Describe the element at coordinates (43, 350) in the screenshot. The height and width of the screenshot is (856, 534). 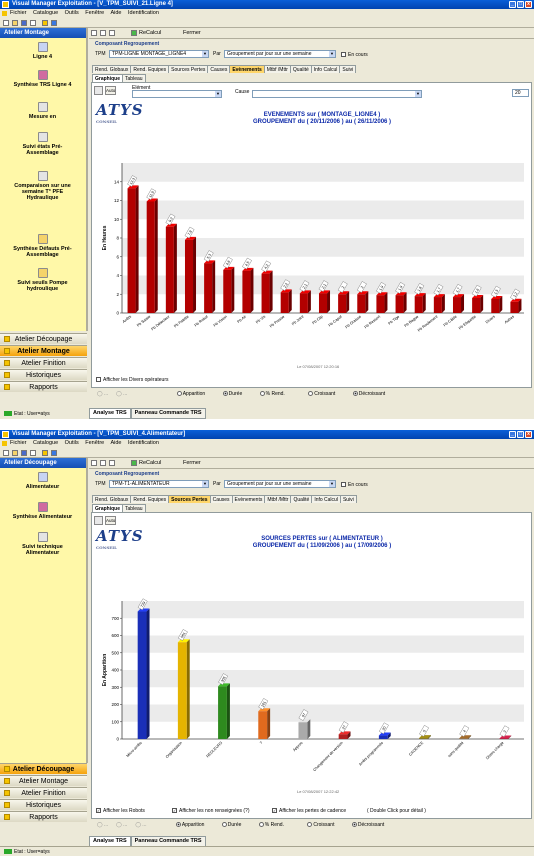
I see `nav-atelier-montage: Atelier Montage` at that location.